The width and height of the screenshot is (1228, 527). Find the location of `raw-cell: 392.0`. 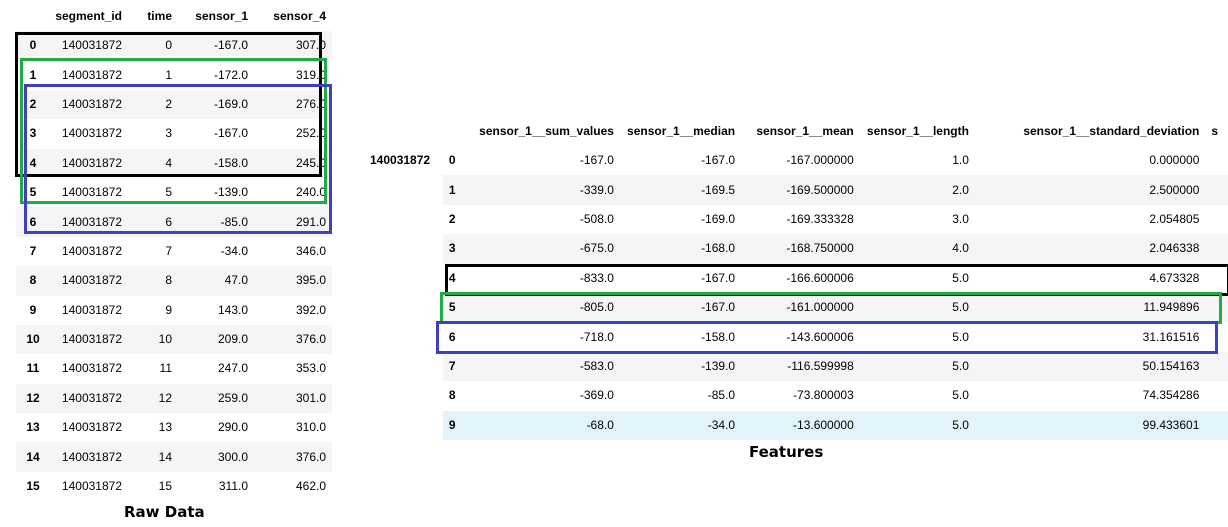

raw-cell: 392.0 is located at coordinates (310, 309).